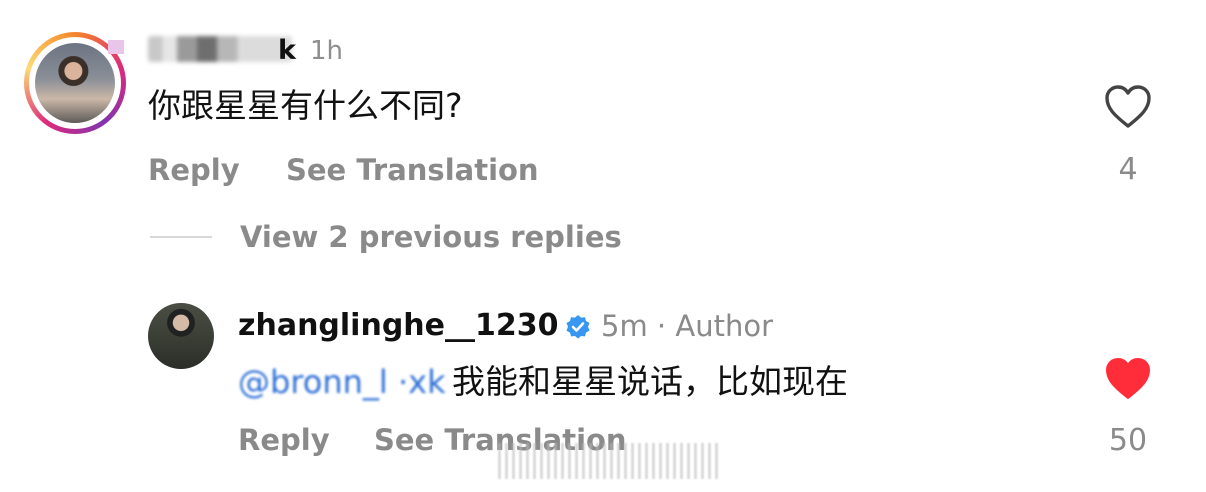 This screenshot has width=1206, height=492. Describe the element at coordinates (431, 237) in the screenshot. I see `view-previous-replies-button: View 2 previous replies` at that location.